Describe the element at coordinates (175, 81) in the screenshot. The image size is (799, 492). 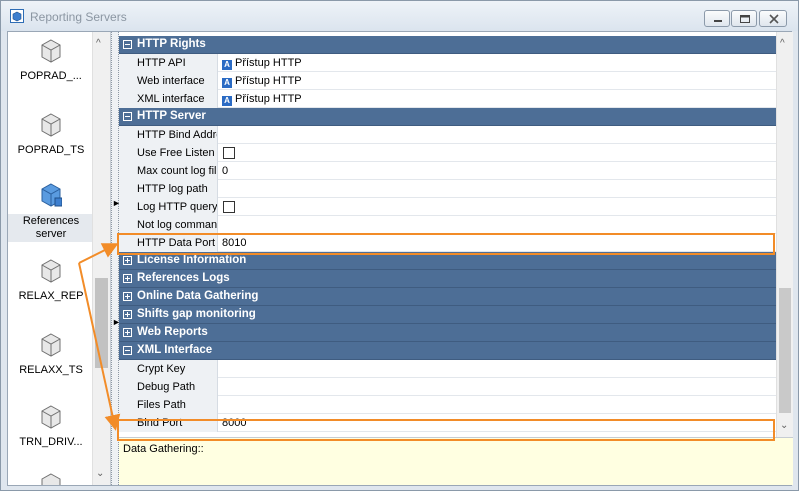
I see `property-name: Web interface` at that location.